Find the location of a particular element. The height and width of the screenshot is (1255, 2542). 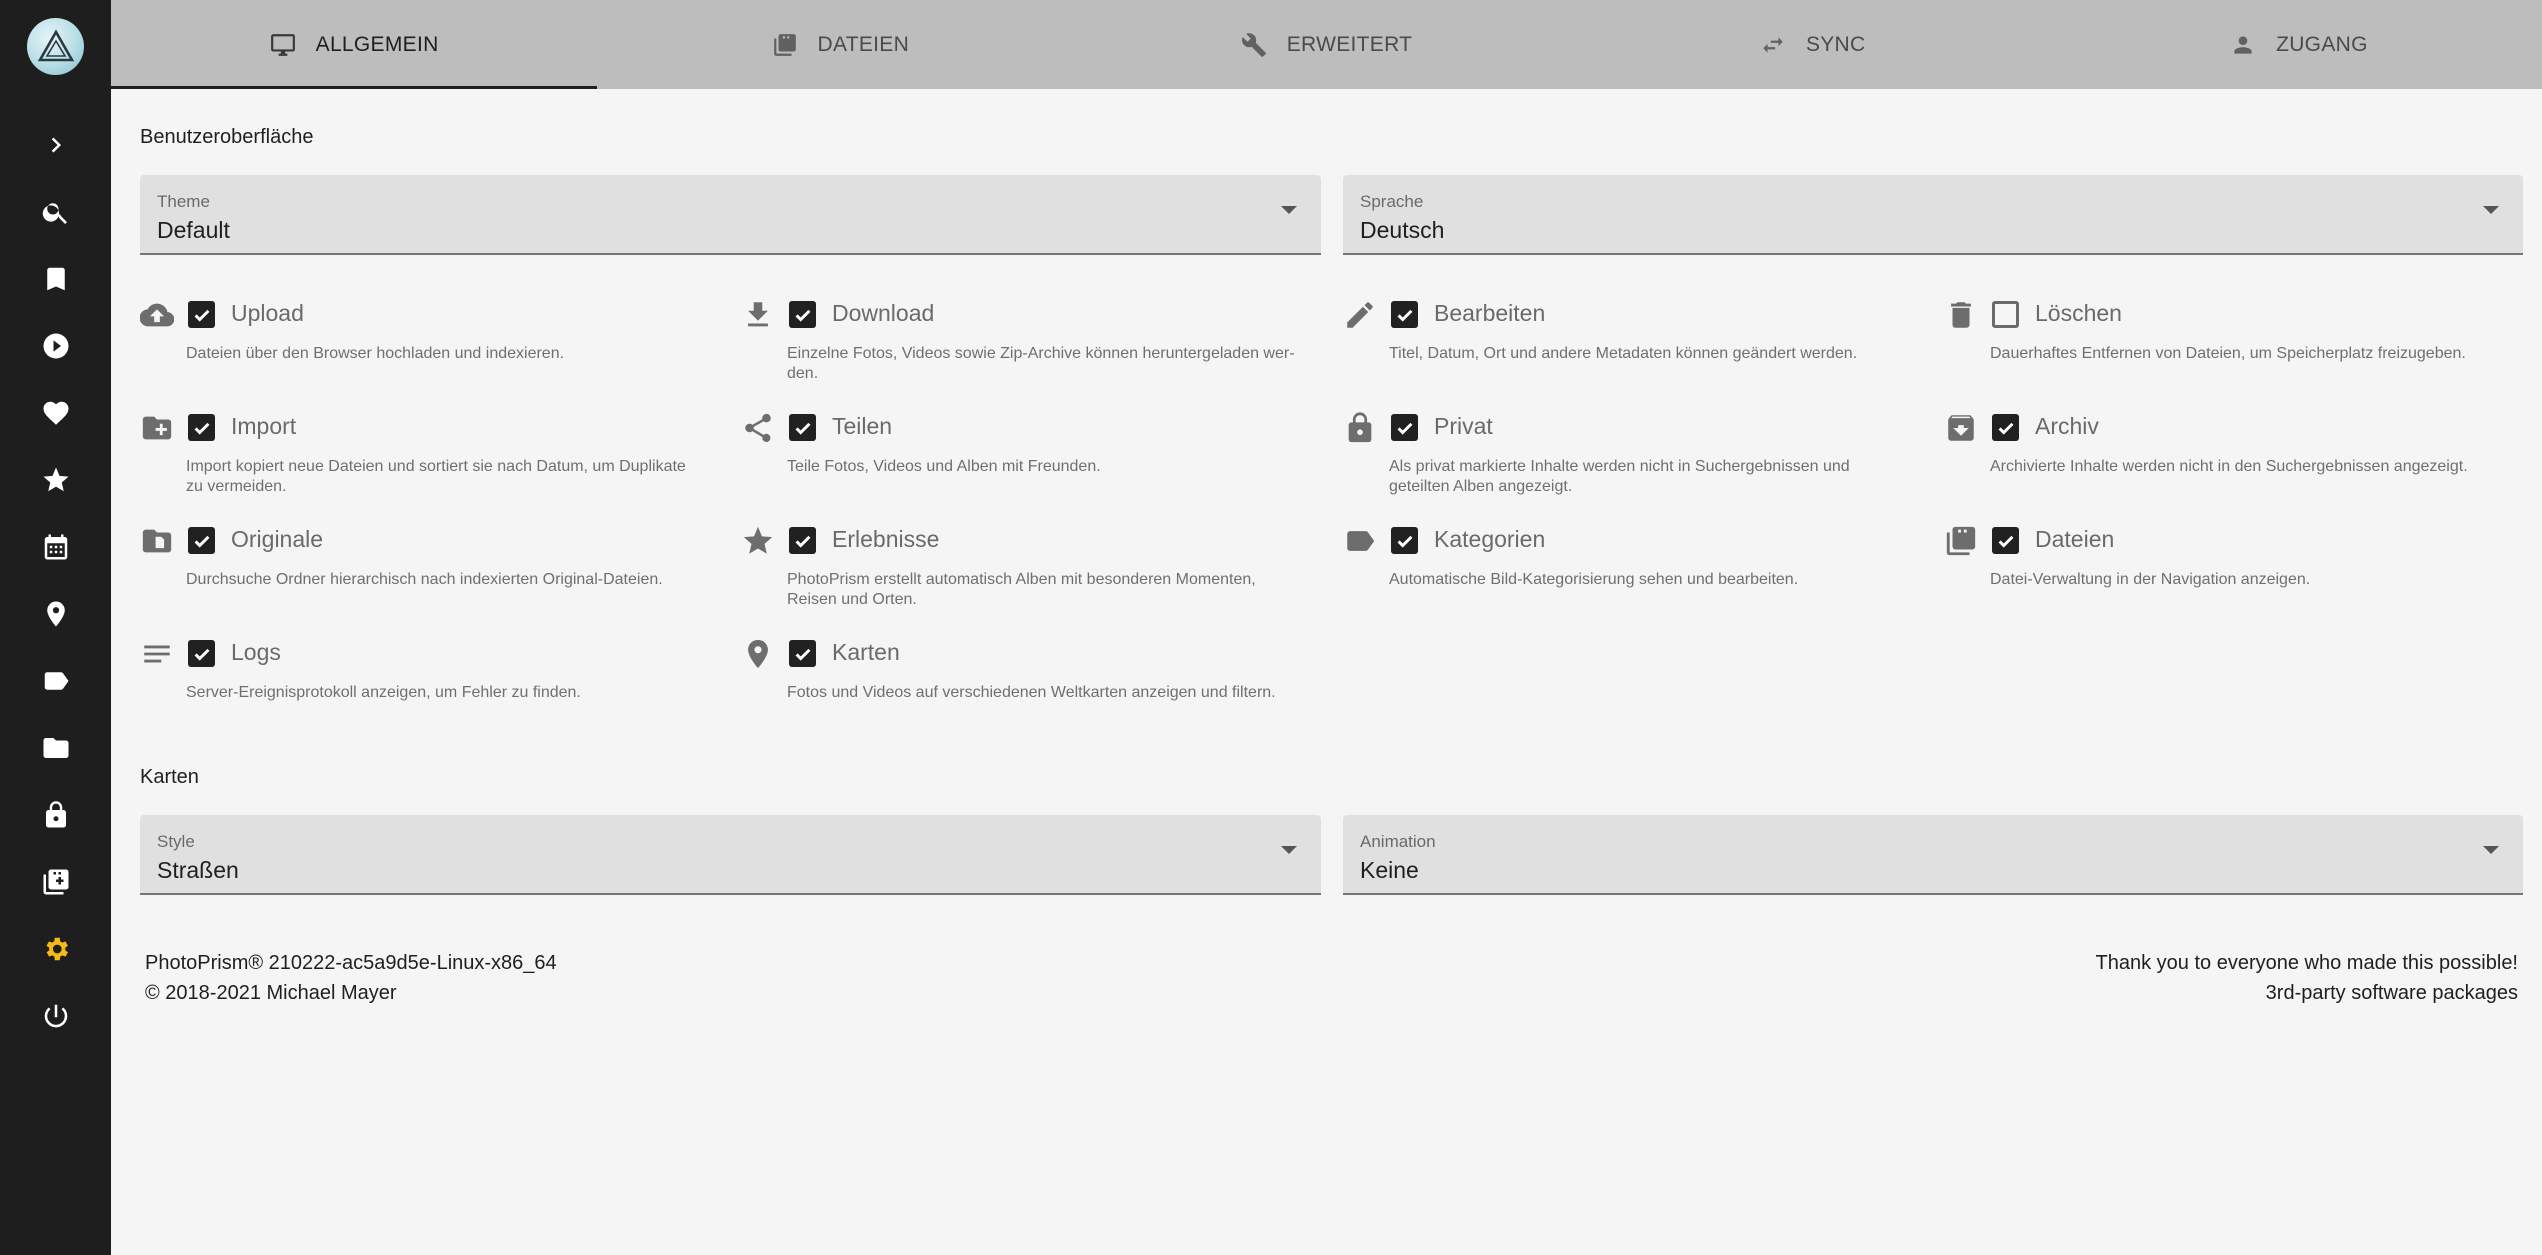

sidebar-item-logout is located at coordinates (55, 1016).